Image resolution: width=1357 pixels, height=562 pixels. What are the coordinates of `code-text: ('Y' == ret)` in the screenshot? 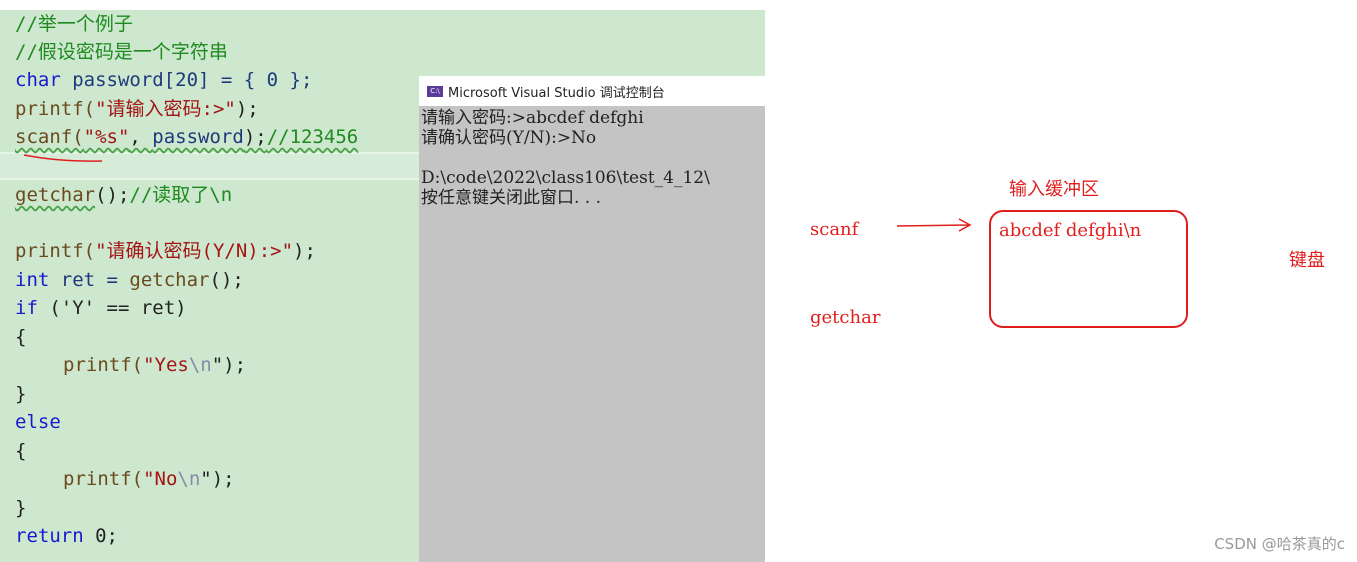 It's located at (118, 308).